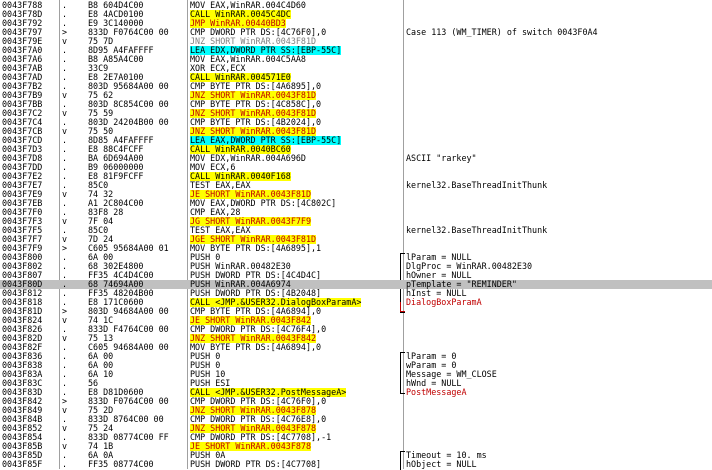  What do you see at coordinates (296, 176) in the screenshot?
I see `disassembly-cell: CALL WinRAR.0040F168` at bounding box center [296, 176].